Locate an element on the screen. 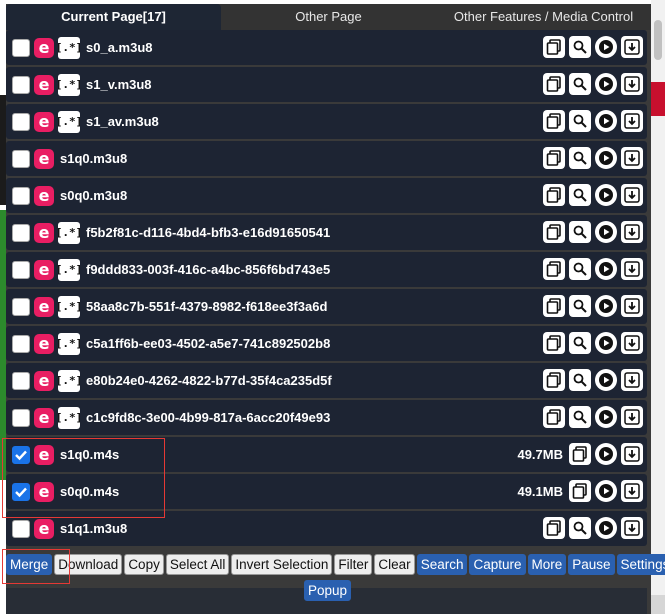 Image resolution: width=665 pixels, height=614 pixels. search-button: Search is located at coordinates (442, 564).